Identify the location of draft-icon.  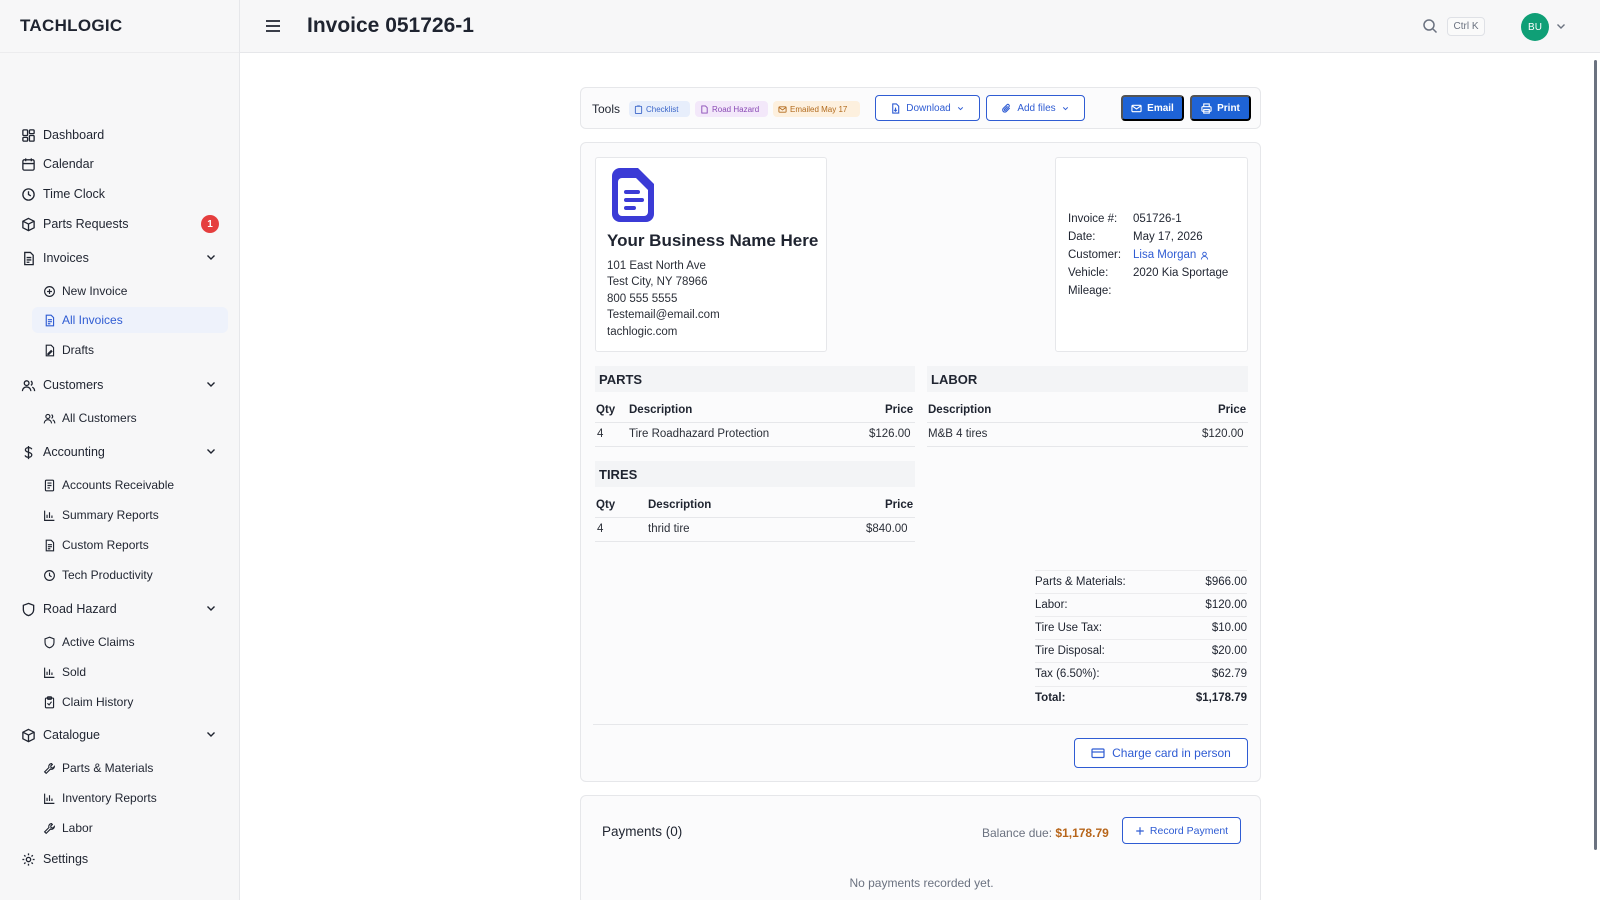
(49, 350).